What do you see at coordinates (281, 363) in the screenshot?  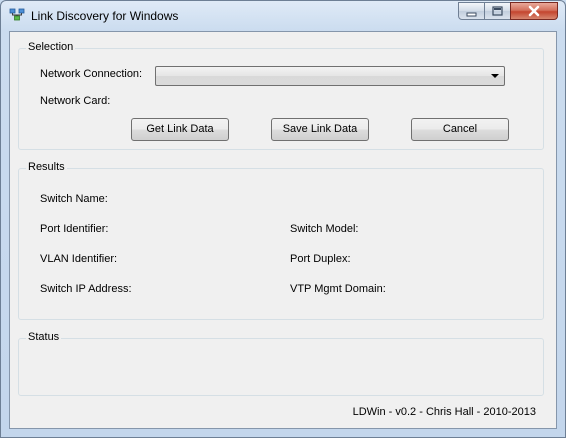 I see `status-group: Status` at bounding box center [281, 363].